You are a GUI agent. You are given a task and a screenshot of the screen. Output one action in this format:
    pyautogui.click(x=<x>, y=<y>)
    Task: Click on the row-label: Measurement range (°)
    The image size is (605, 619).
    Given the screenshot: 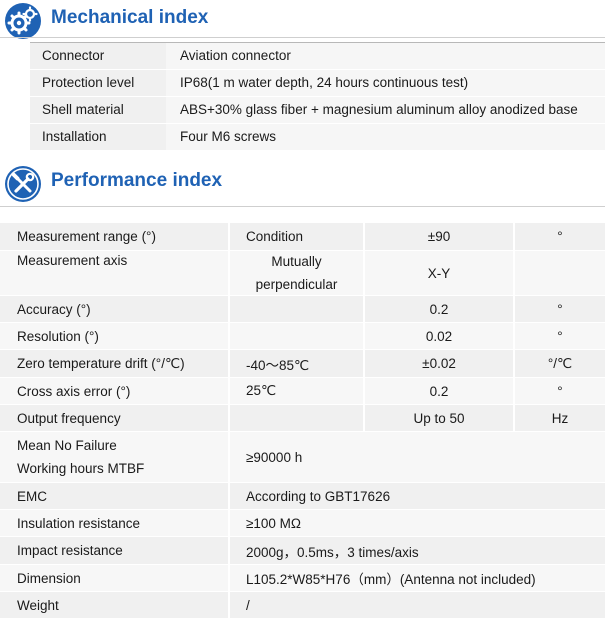 What is the action you would take?
    pyautogui.click(x=86, y=236)
    